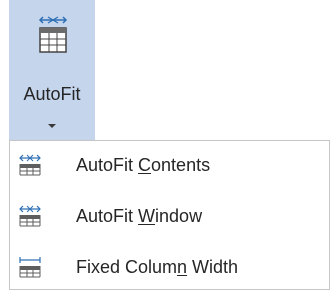 The height and width of the screenshot is (290, 330). I want to click on autofit-button: AutoFit, so click(52, 70).